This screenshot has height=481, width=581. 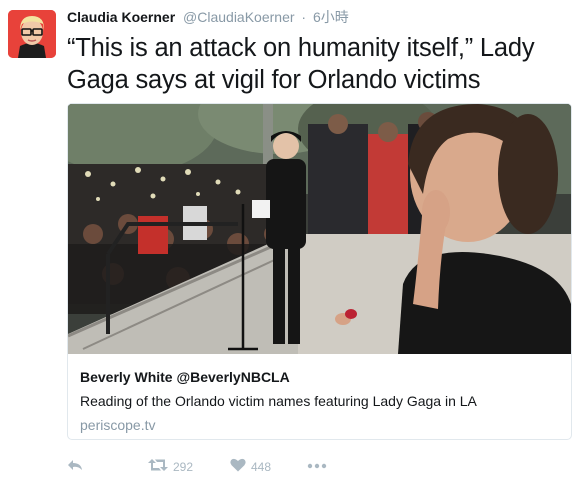 I want to click on reply-icon, so click(x=75, y=466).